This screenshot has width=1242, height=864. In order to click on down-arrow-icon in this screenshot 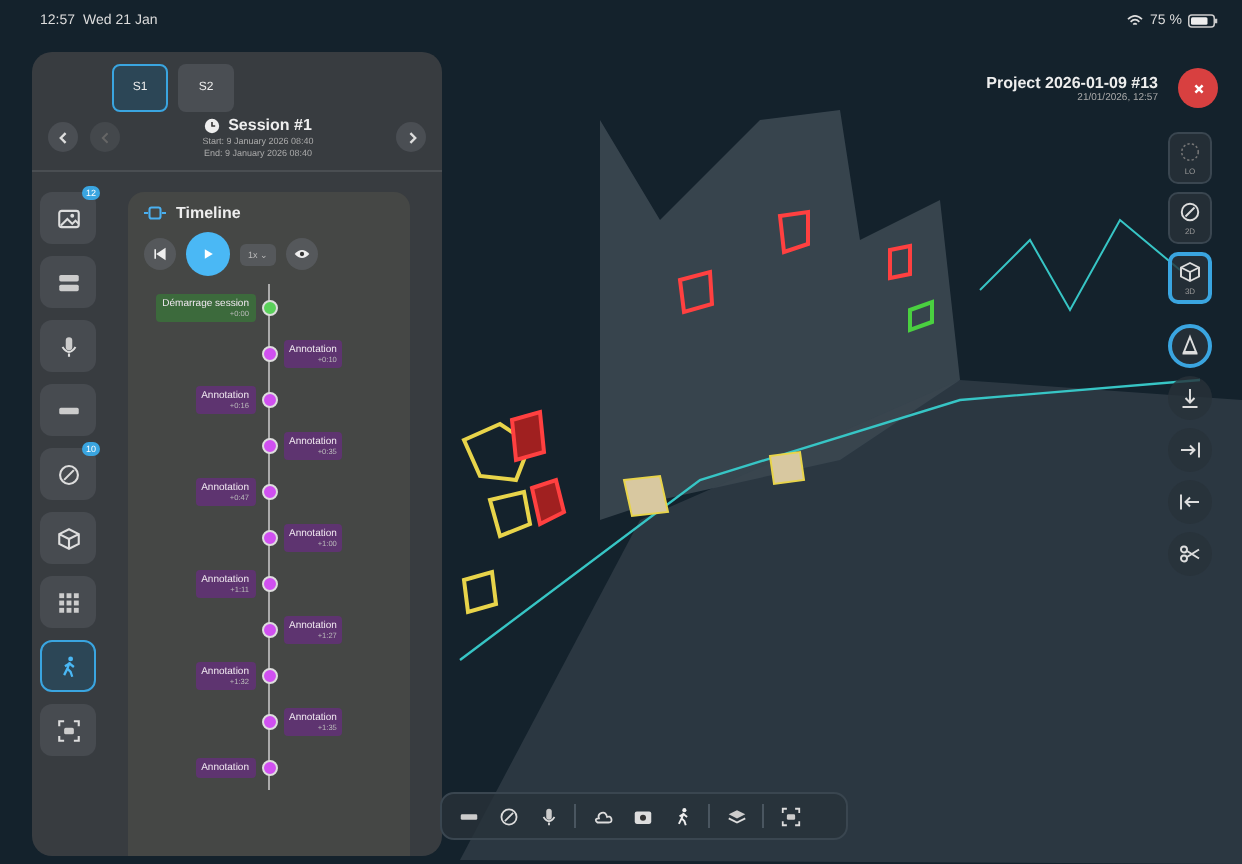, I will do `click(1190, 398)`.